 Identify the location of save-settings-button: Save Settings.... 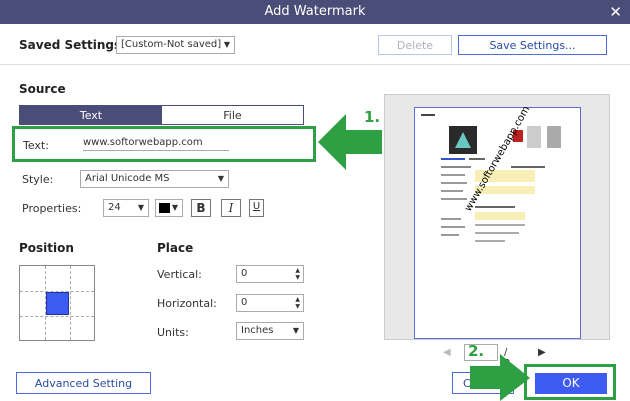
(532, 45).